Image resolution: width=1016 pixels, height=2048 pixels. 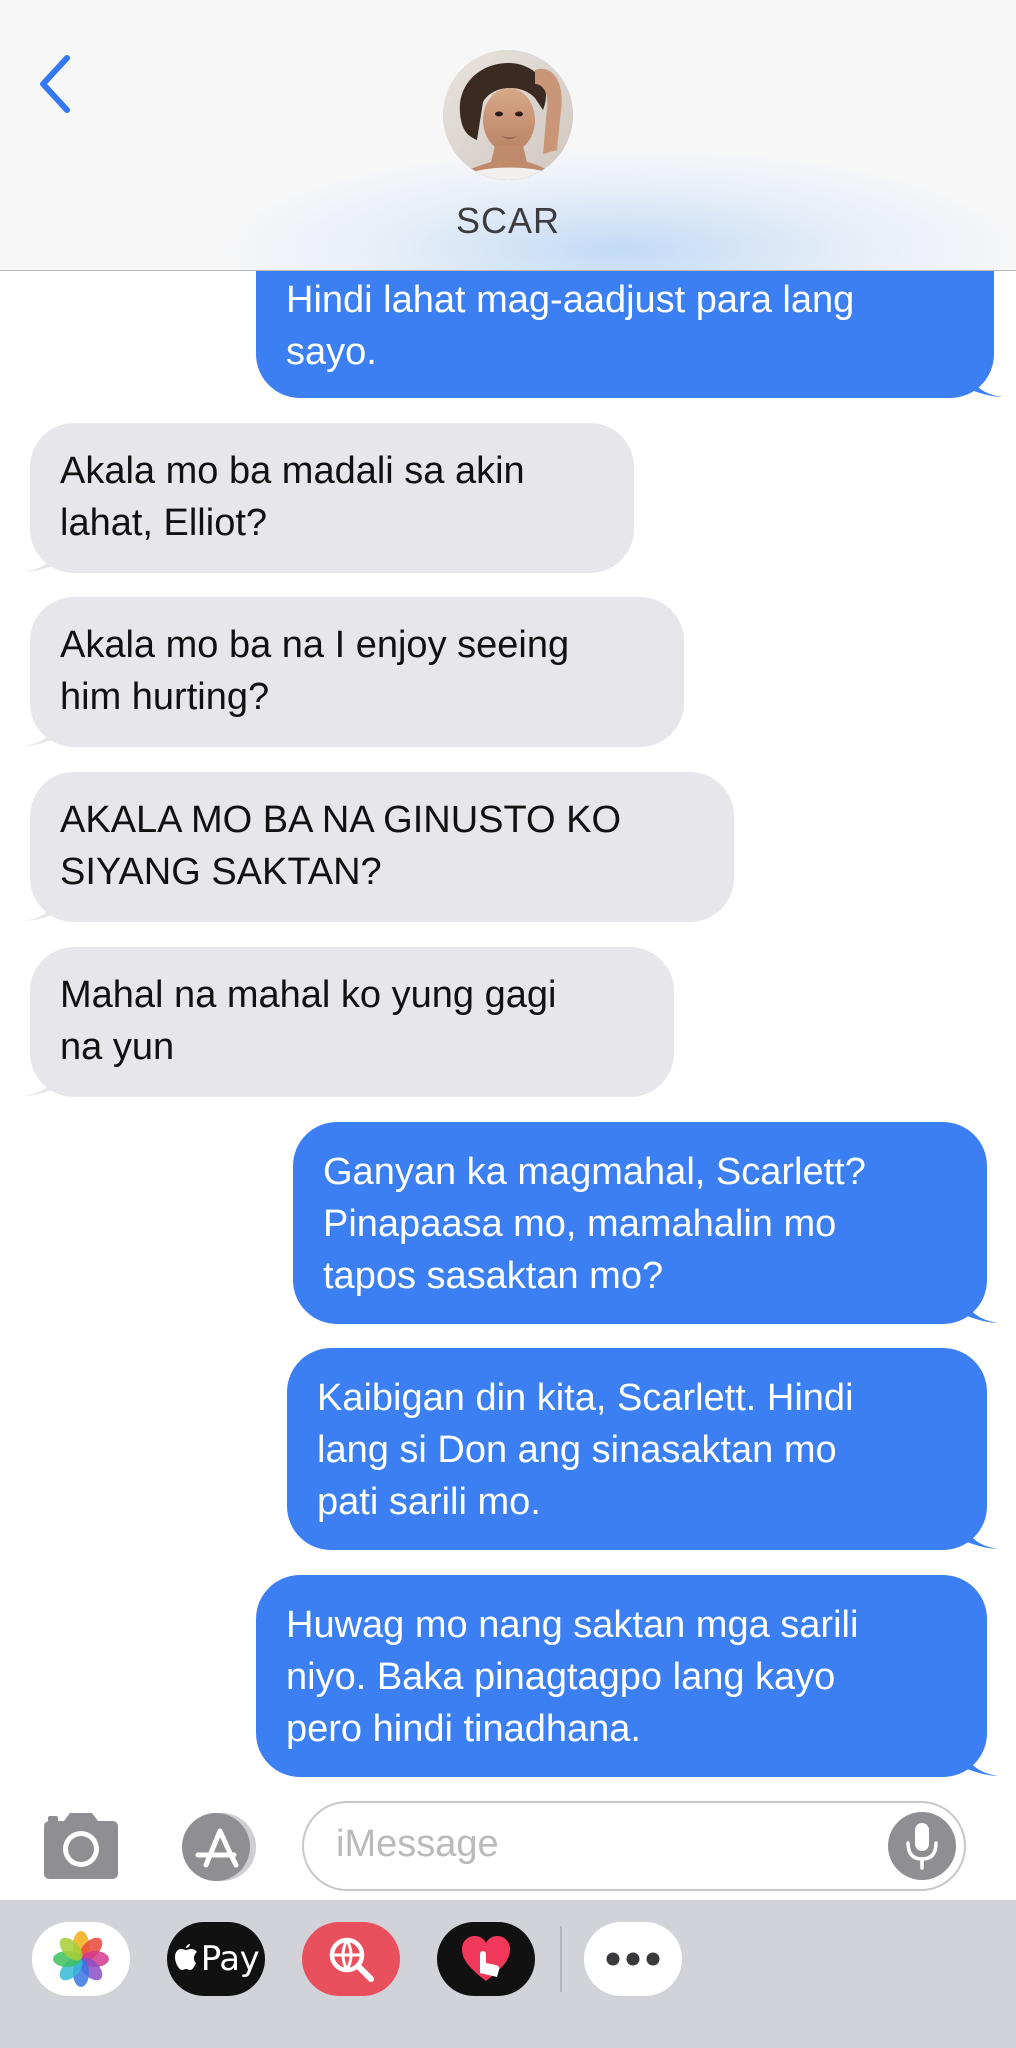 I want to click on message-text: na yun, so click(x=117, y=1047).